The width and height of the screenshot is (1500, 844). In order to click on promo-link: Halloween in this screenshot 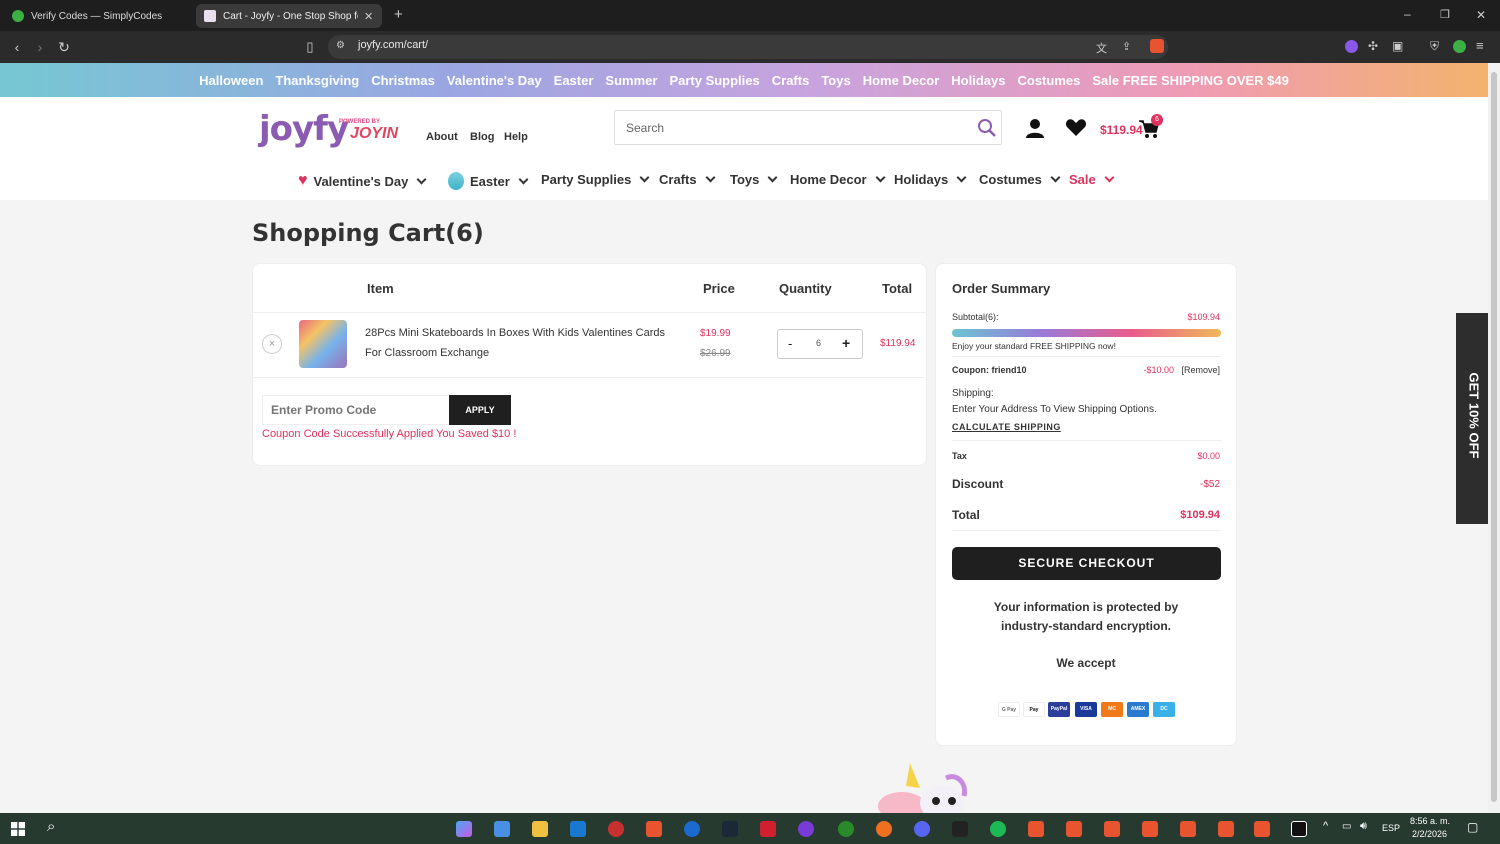, I will do `click(231, 80)`.